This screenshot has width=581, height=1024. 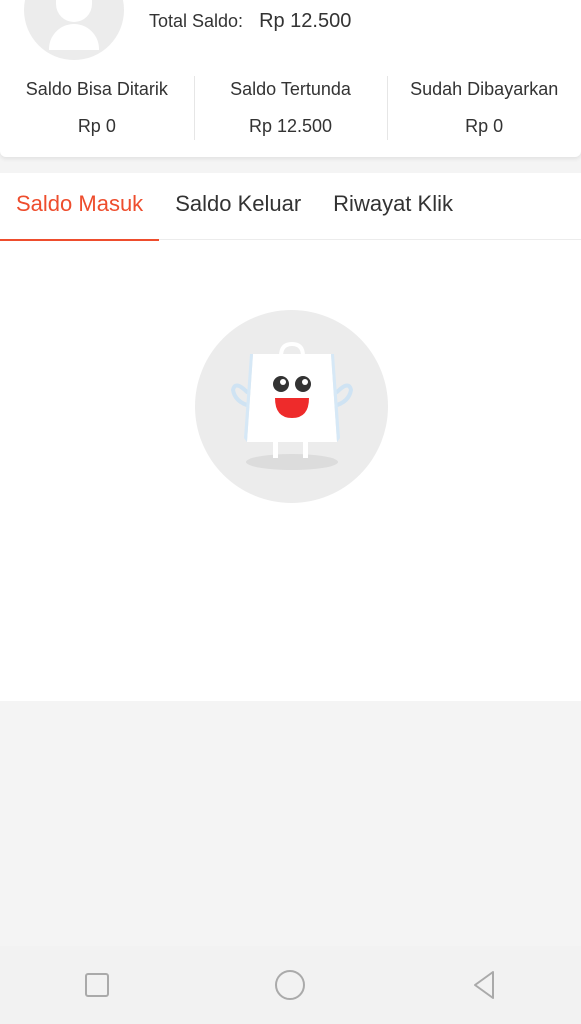 I want to click on avatar, so click(x=74, y=30).